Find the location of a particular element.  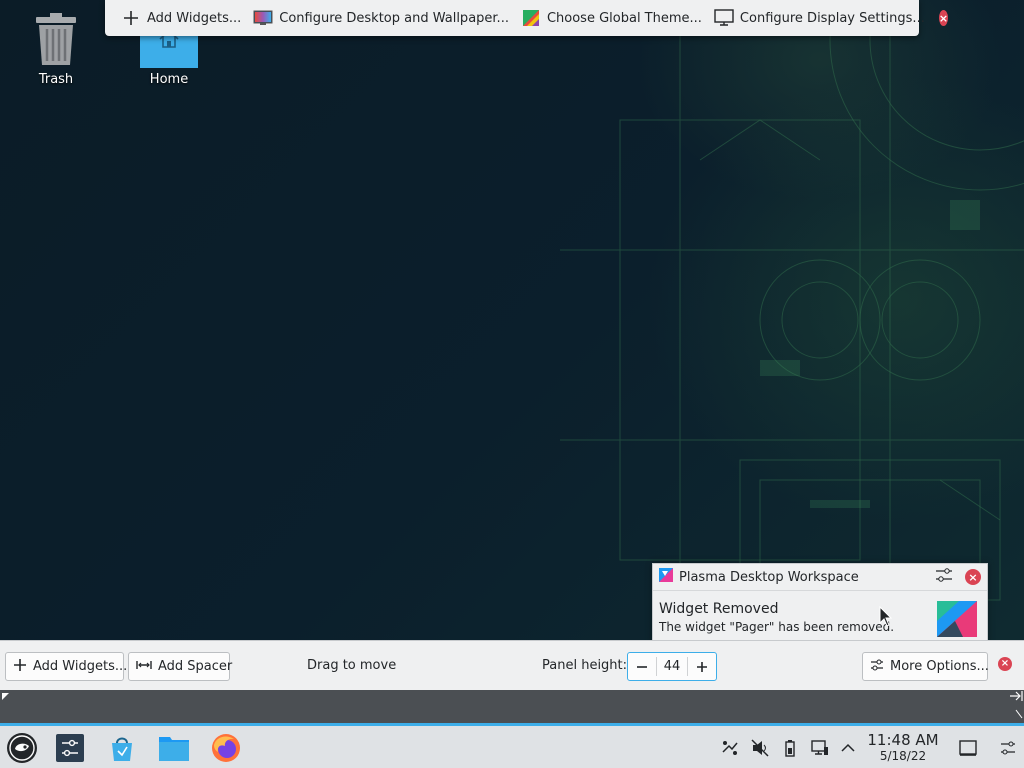

desktop-icon-label: Trash is located at coordinates (56, 79).